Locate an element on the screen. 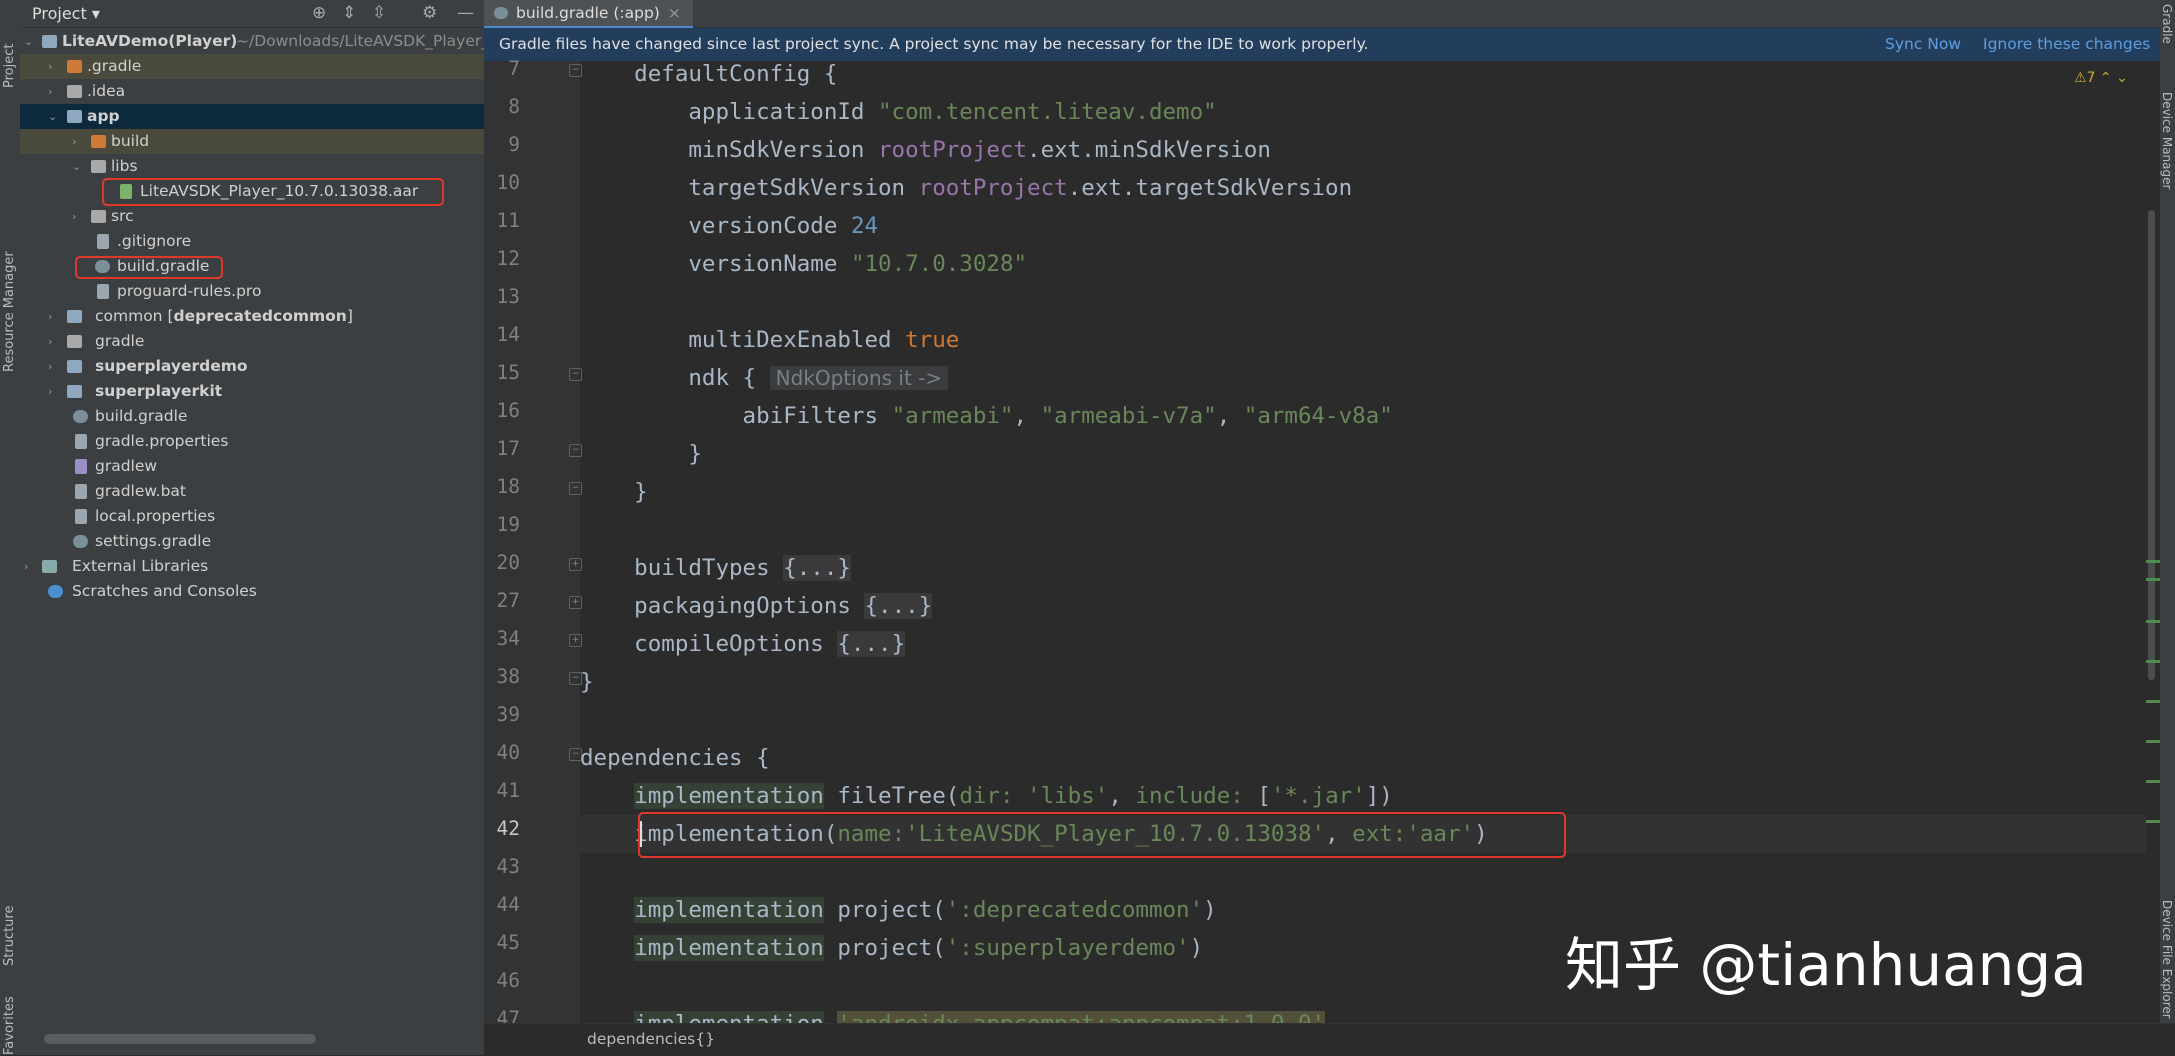 This screenshot has height=1056, width=2175. code-line: buildTypes {...} is located at coordinates (715, 568).